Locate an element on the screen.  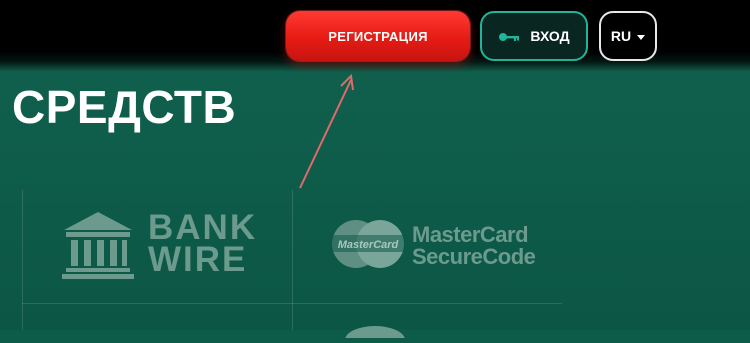
mastercard-icon: MasterCard is located at coordinates (368, 244).